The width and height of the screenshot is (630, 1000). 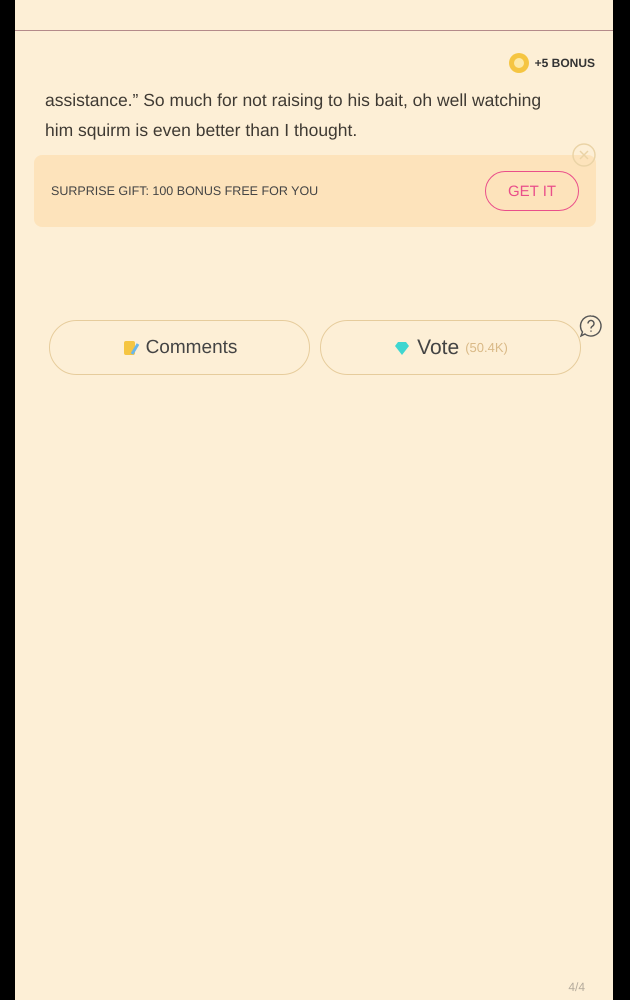 What do you see at coordinates (576, 987) in the screenshot?
I see `page-number: 4/4` at bounding box center [576, 987].